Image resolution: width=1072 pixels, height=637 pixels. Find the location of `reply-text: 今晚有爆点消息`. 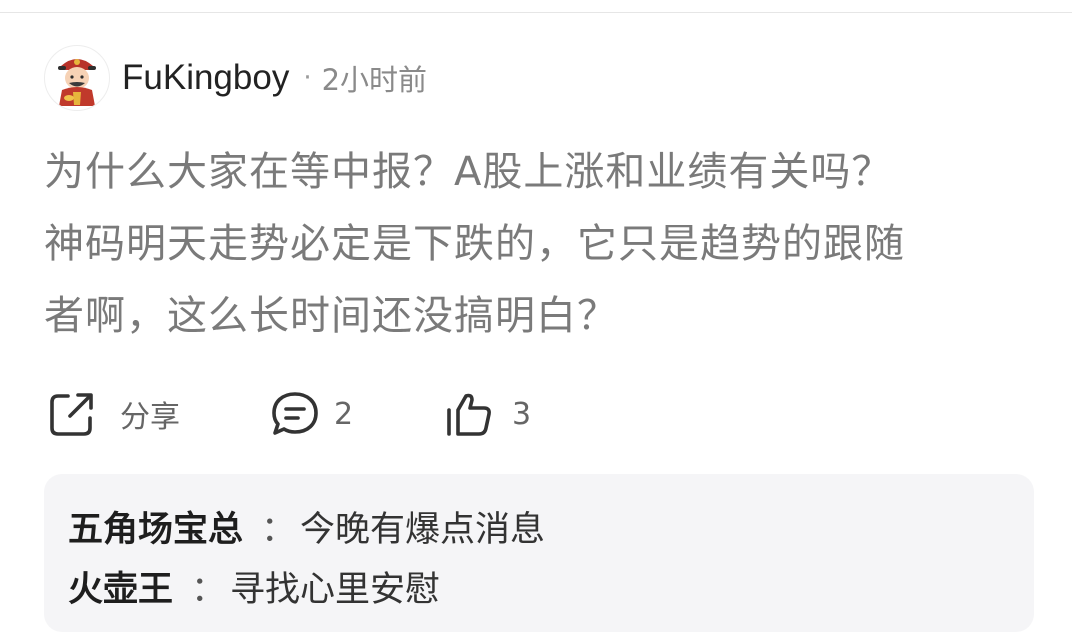

reply-text: 今晚有爆点消息 is located at coordinates (423, 529).